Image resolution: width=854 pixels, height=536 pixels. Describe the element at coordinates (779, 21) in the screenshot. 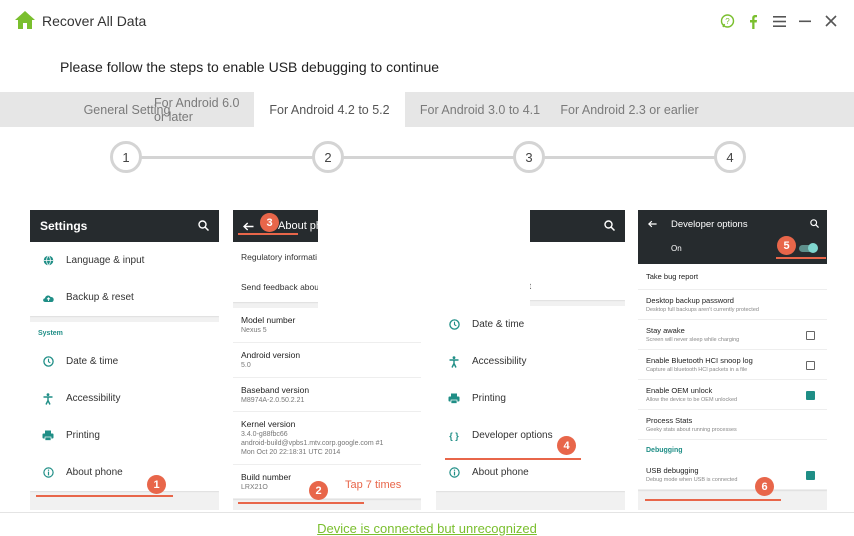

I see `menu-icon` at that location.